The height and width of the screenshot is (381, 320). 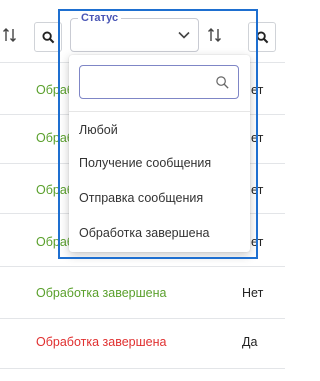 What do you see at coordinates (253, 293) in the screenshot?
I see `flag-cell: Нет` at bounding box center [253, 293].